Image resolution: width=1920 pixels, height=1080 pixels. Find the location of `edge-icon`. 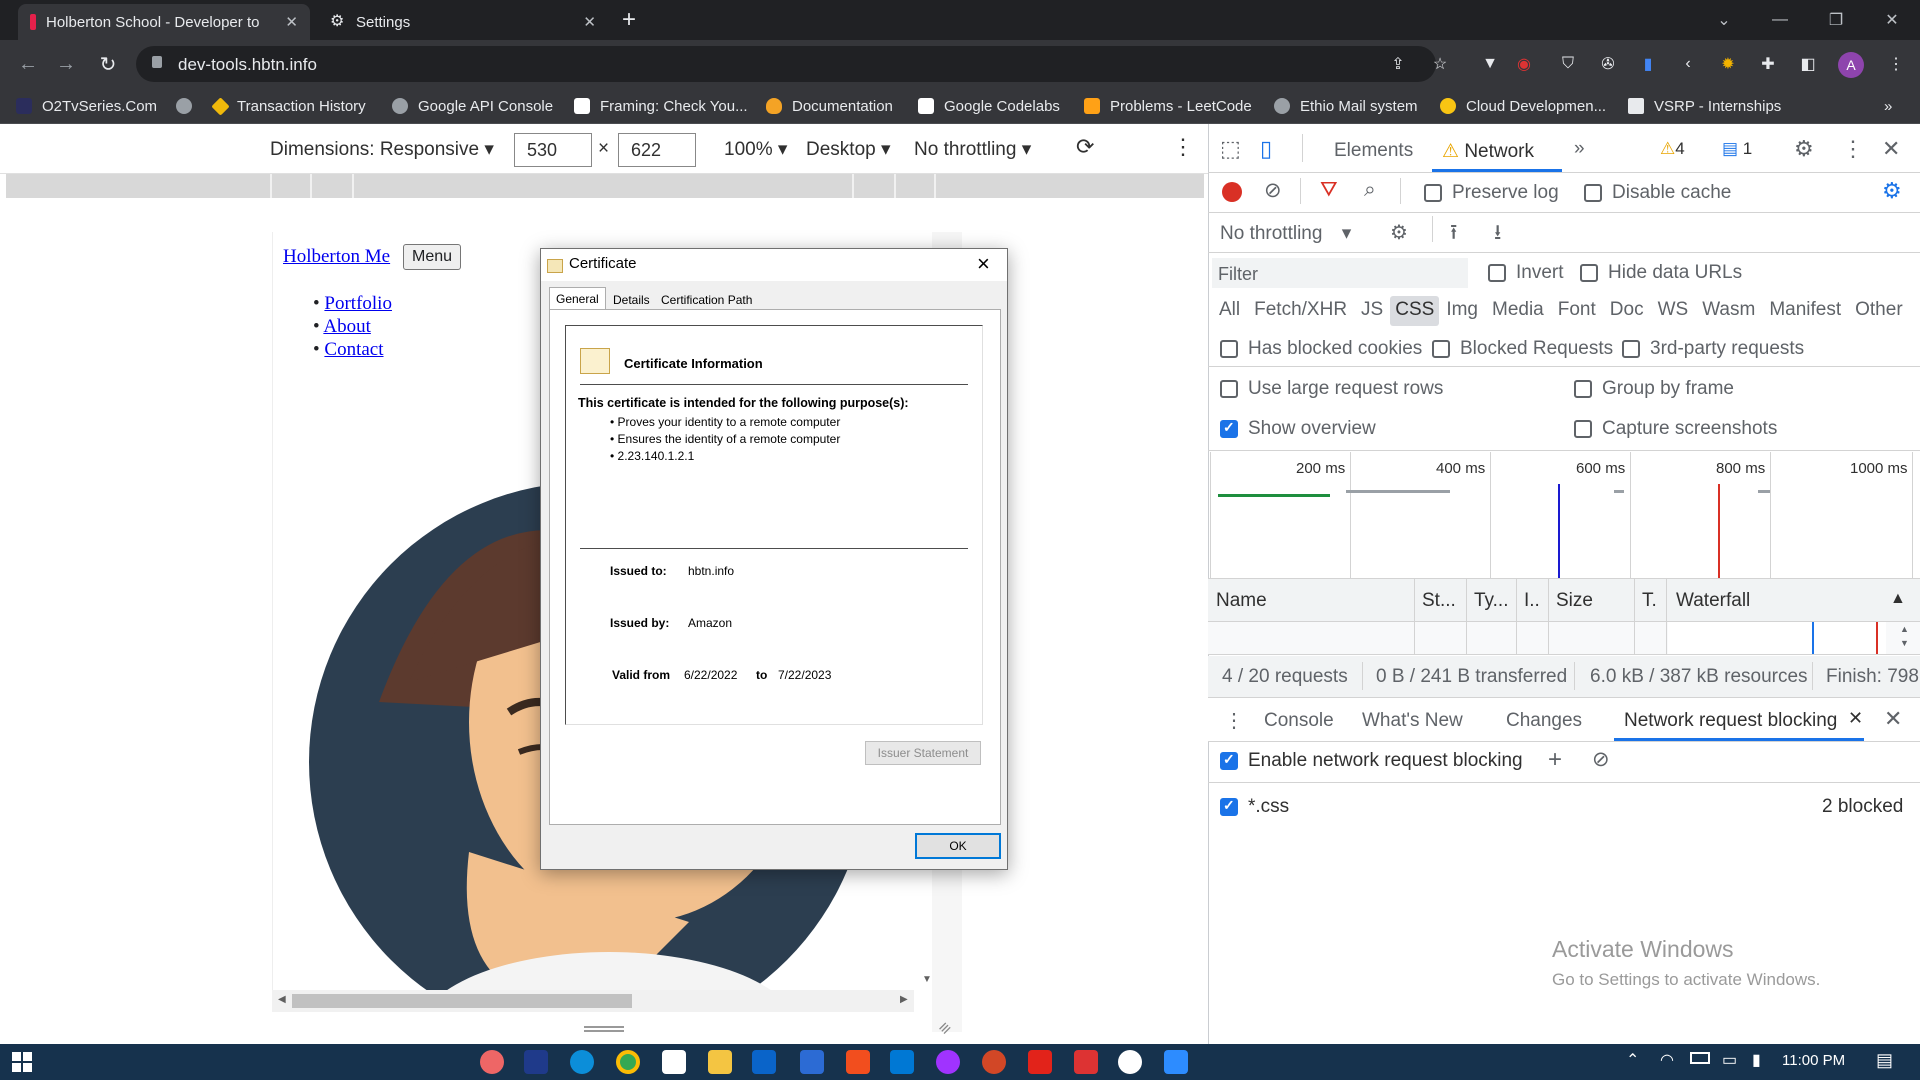

edge-icon is located at coordinates (582, 1062).